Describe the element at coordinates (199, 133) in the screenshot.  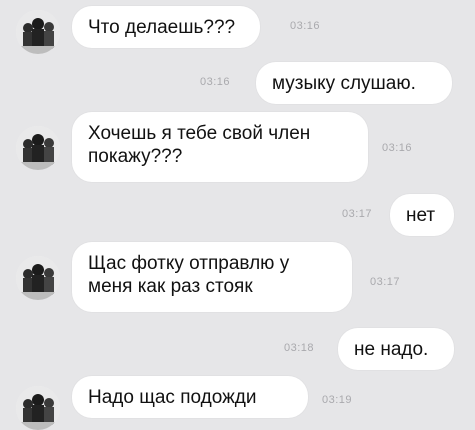
I see `message-text-line: Хочешь я тебе свой член` at that location.